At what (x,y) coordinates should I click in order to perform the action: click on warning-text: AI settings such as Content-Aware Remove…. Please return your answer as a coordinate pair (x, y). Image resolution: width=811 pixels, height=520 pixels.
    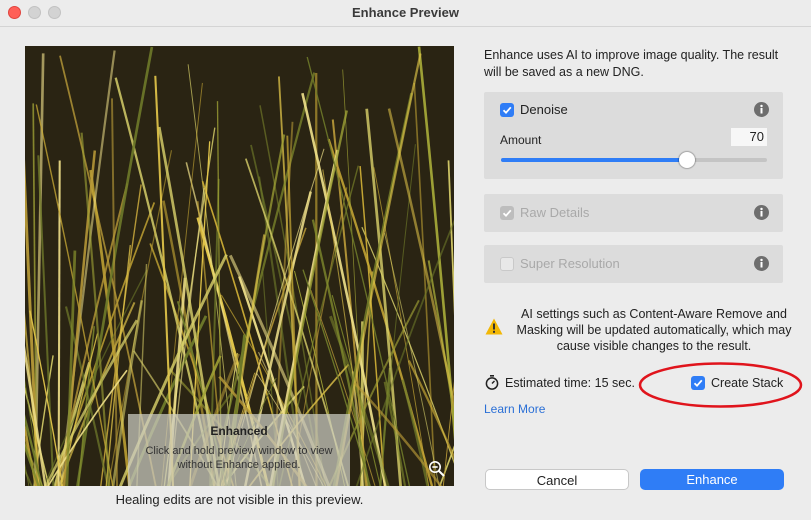
    Looking at the image, I should click on (654, 330).